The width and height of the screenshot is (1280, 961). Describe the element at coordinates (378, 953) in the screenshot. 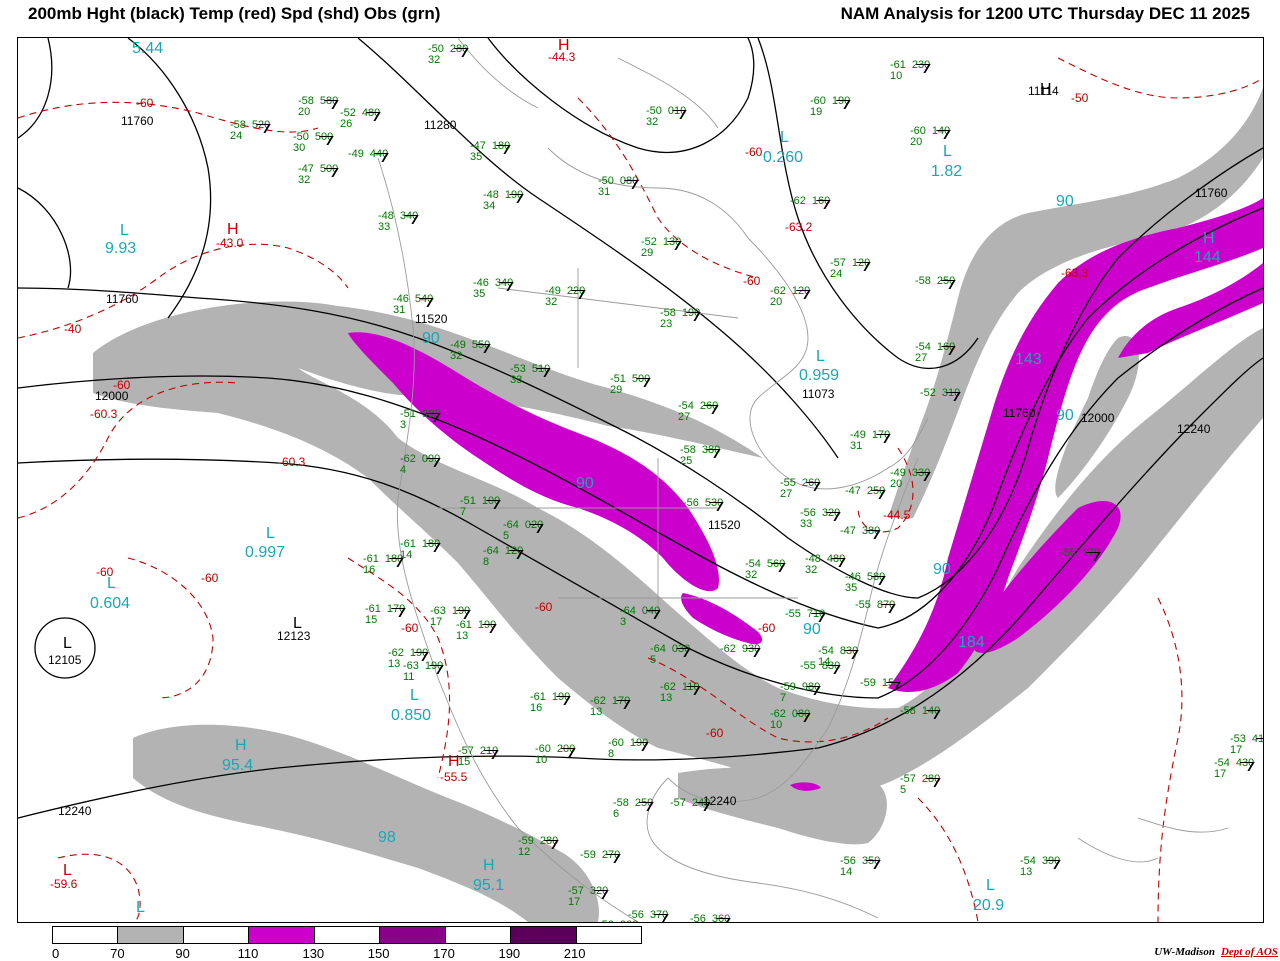

I see `colorbar-tick-label: 150` at that location.